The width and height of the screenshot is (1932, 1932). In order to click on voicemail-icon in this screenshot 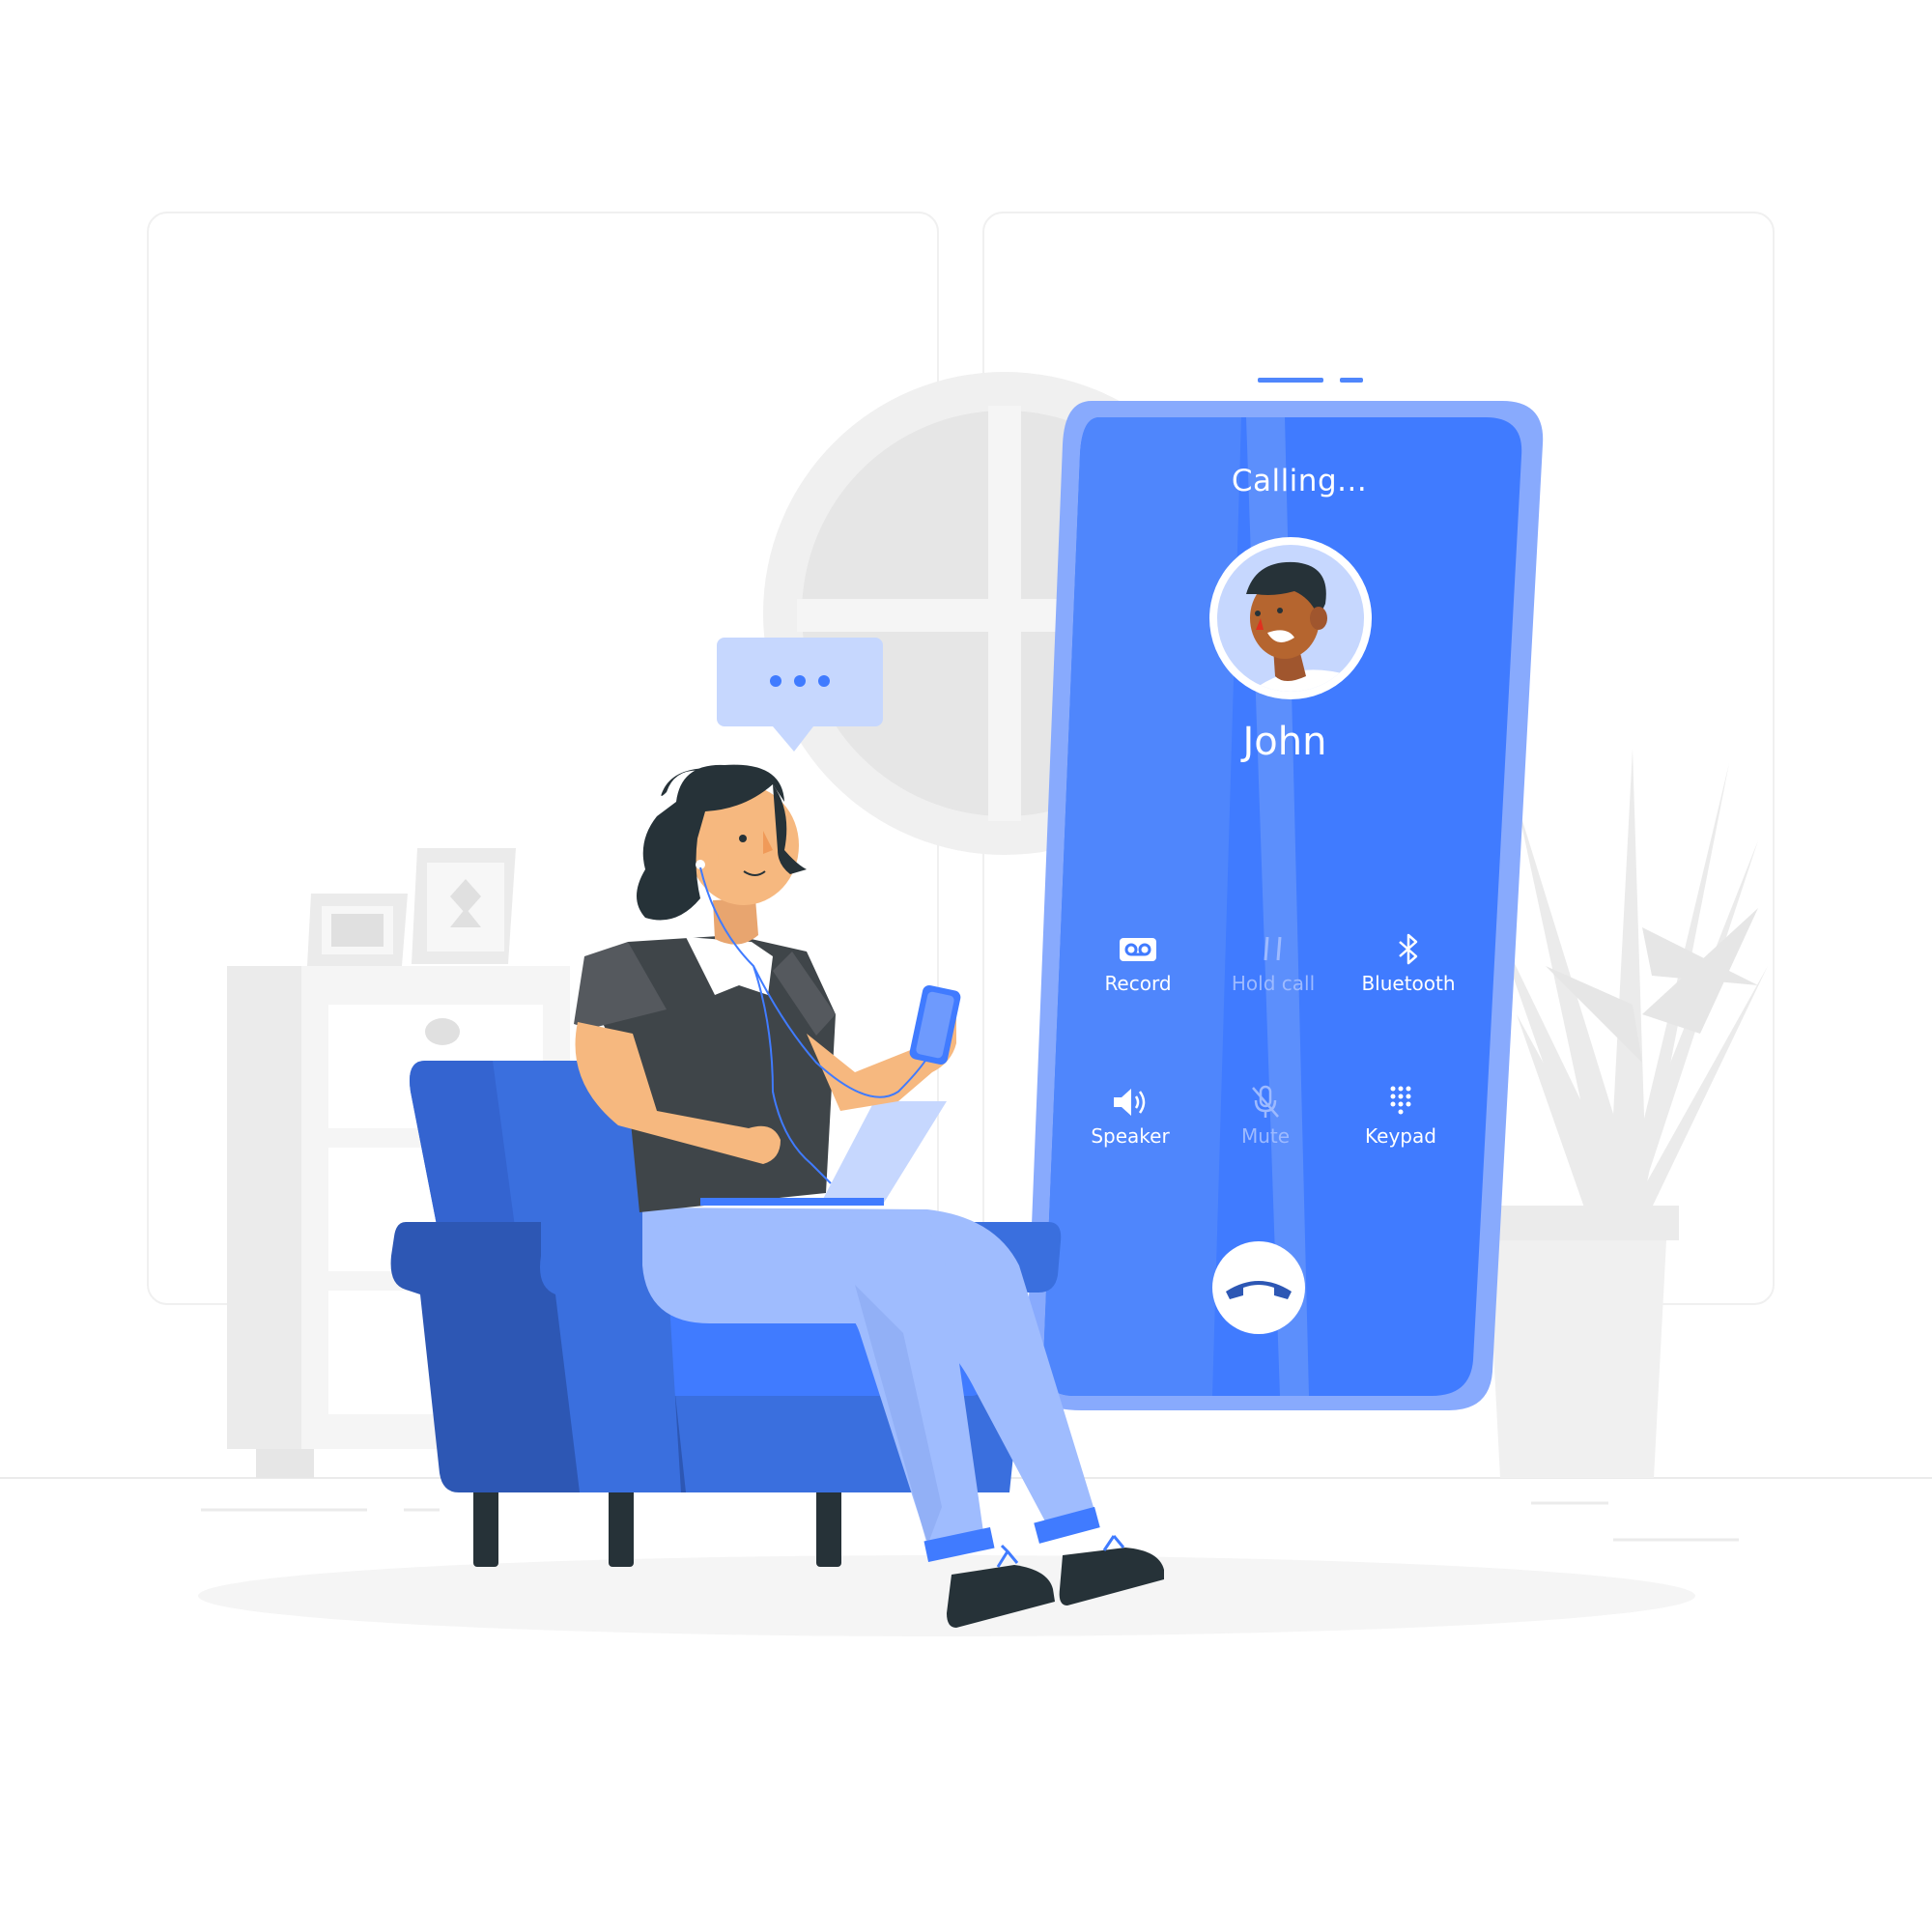, I will do `click(1138, 949)`.